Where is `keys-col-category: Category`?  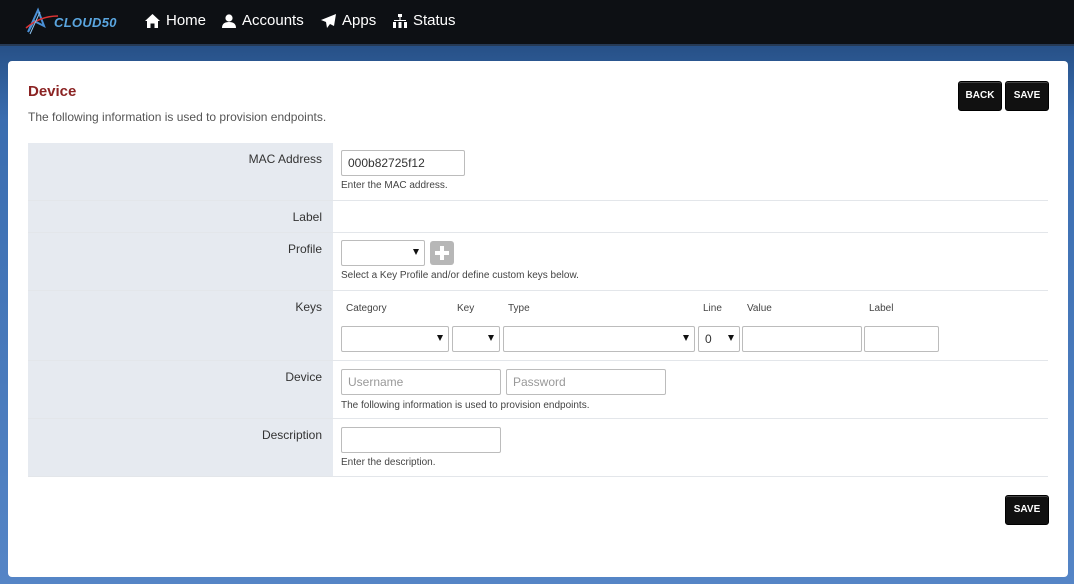 keys-col-category: Category is located at coordinates (366, 308).